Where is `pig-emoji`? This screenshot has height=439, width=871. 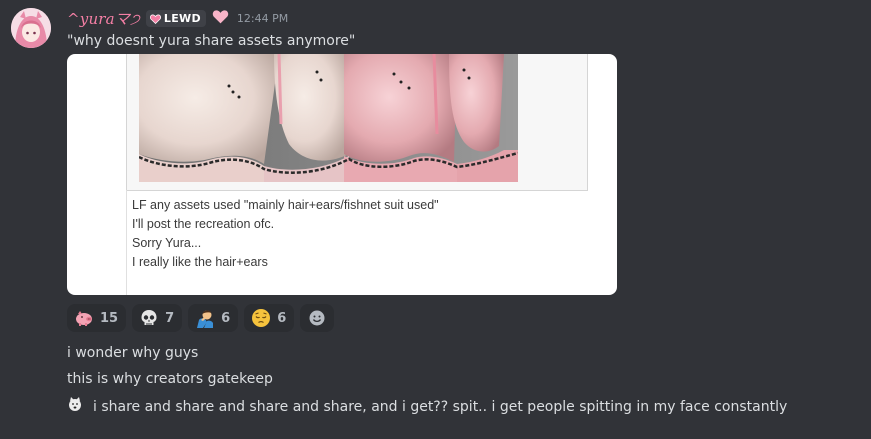
pig-emoji is located at coordinates (84, 318).